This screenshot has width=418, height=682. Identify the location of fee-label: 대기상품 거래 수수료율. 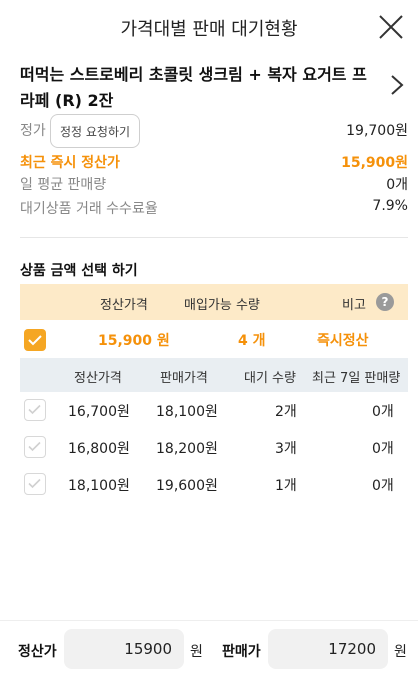
(89, 209).